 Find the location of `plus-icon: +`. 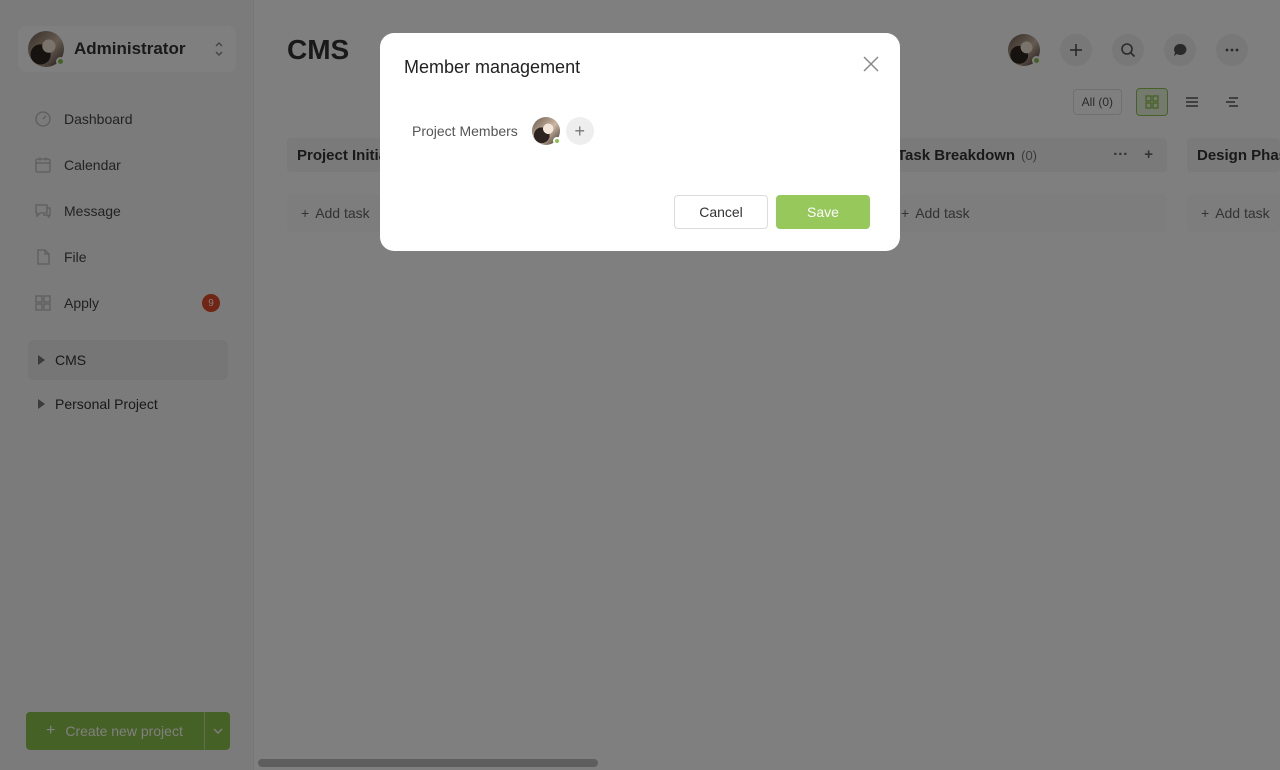

plus-icon: + is located at coordinates (580, 130).